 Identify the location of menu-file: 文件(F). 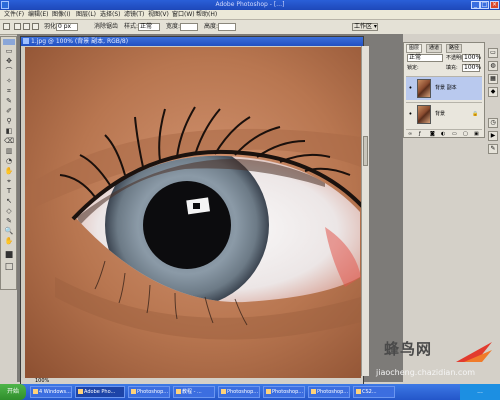
(14, 14).